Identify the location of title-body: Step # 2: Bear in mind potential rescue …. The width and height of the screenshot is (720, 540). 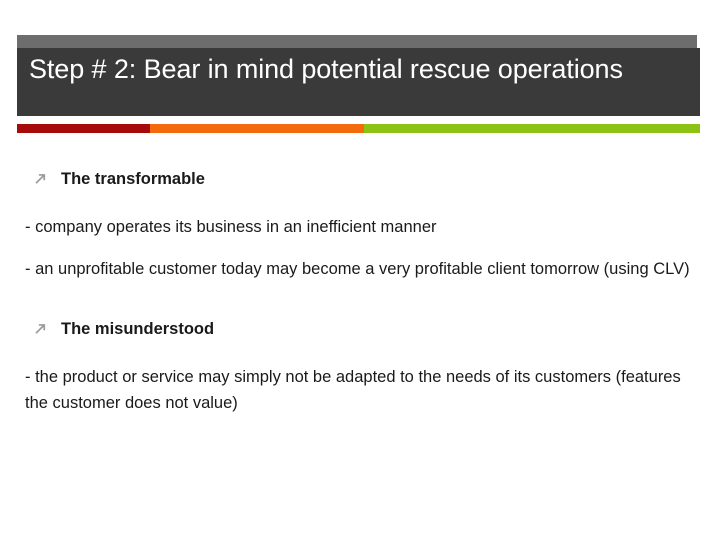
(358, 82).